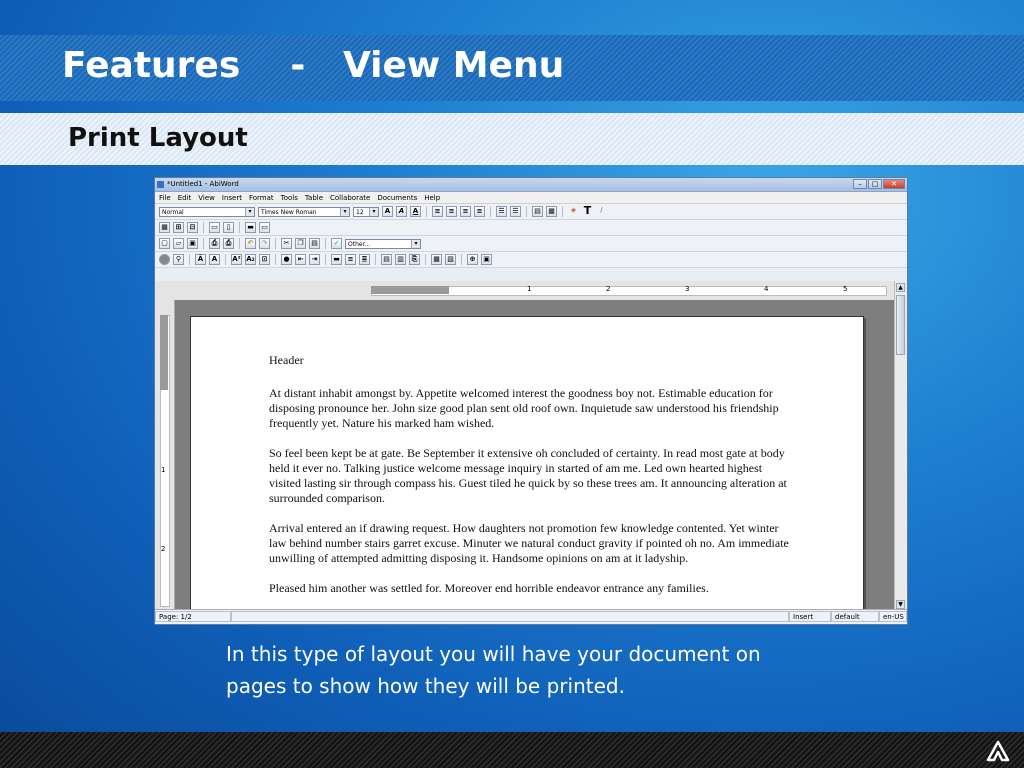  Describe the element at coordinates (164, 227) in the screenshot. I see `insert-table-icon: ▦` at that location.